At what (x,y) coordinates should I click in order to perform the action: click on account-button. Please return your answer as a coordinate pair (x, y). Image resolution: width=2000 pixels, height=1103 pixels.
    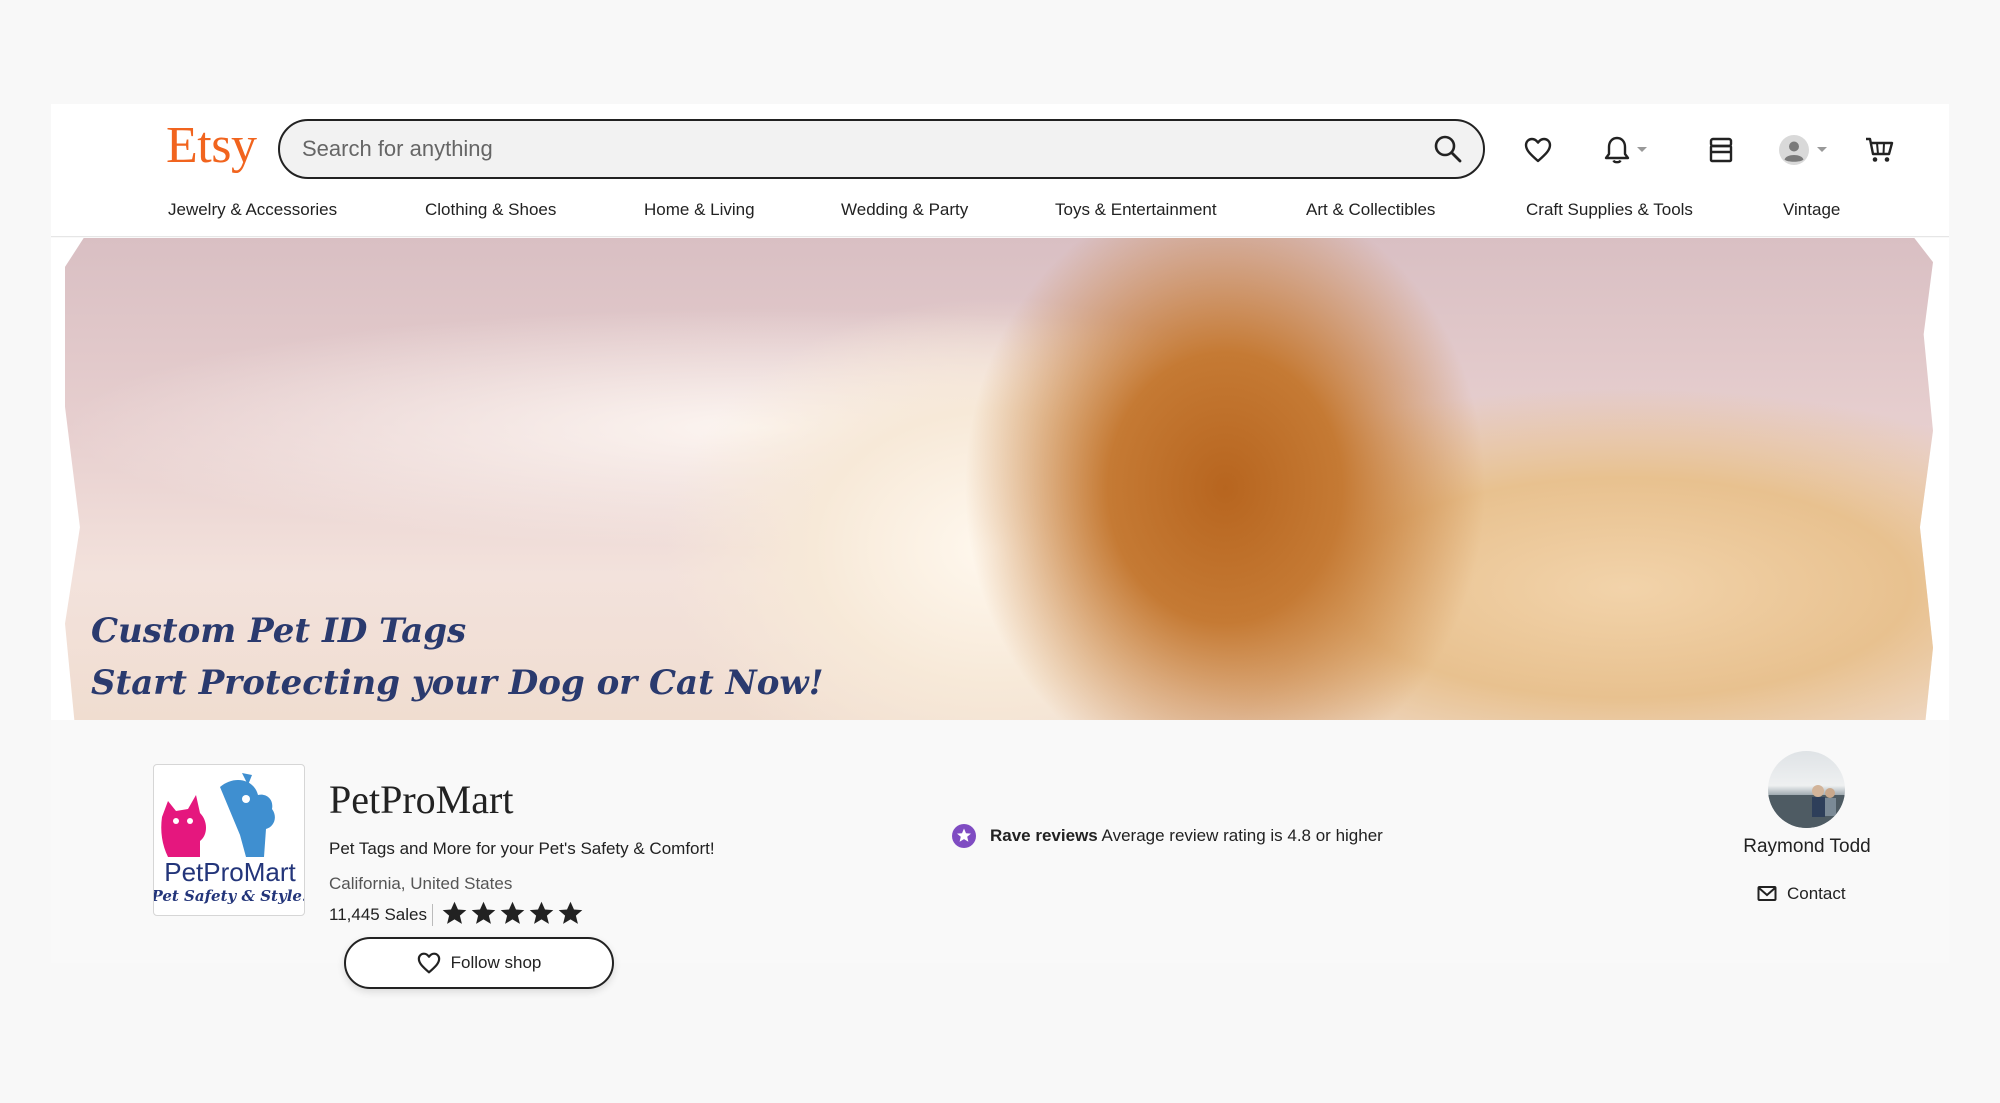
    Looking at the image, I should click on (1803, 150).